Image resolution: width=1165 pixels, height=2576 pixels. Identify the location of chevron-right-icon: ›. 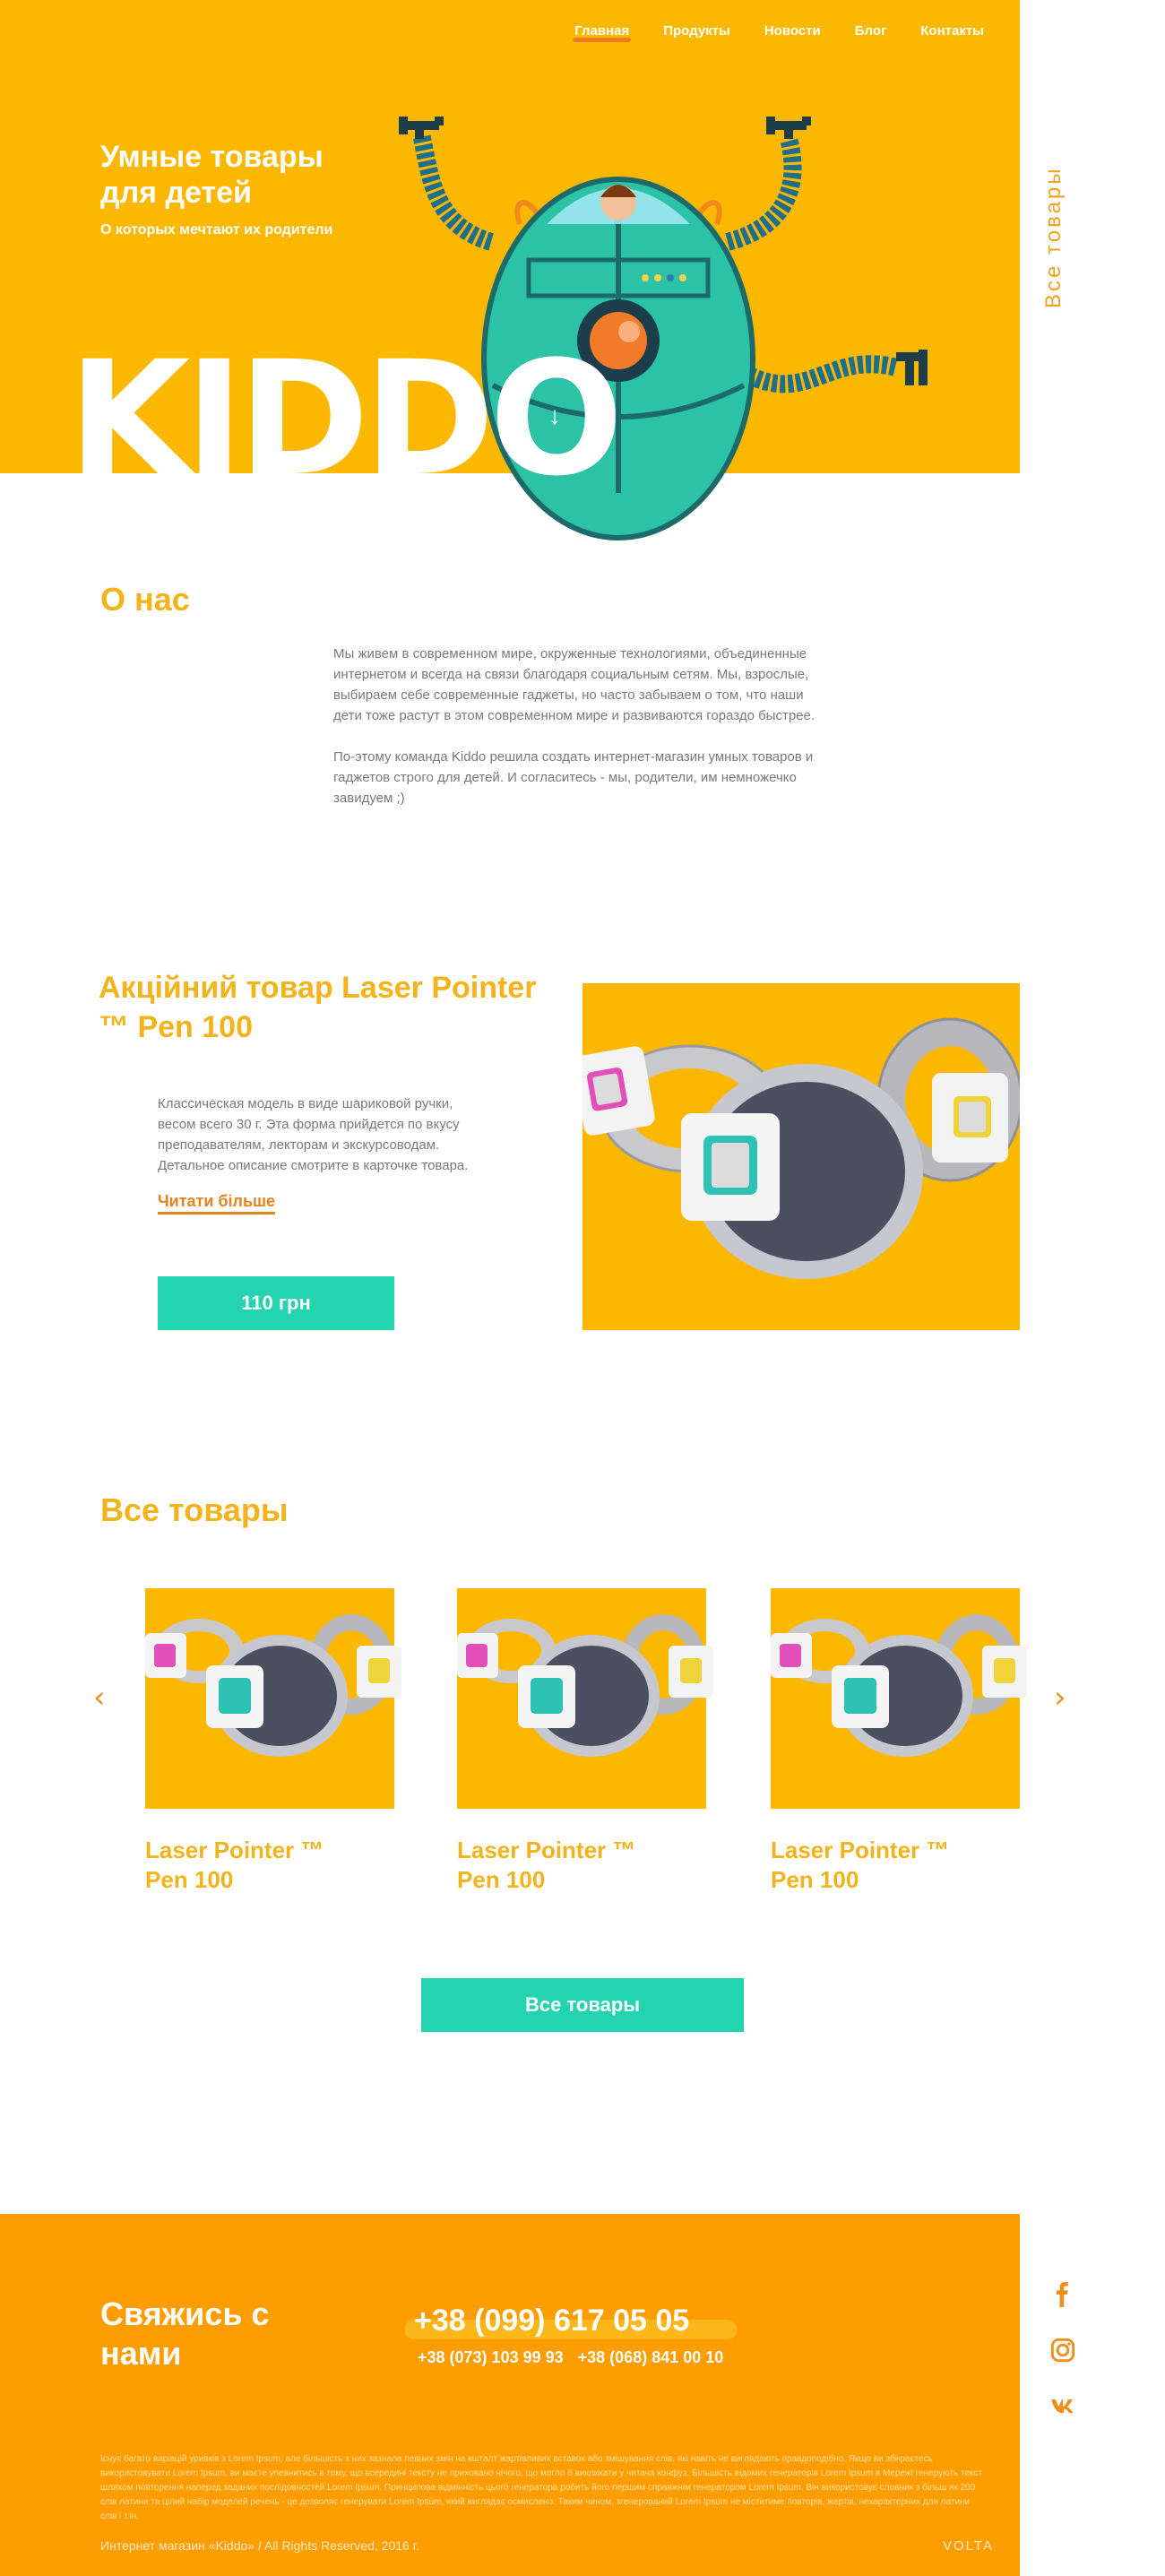
(1060, 1698).